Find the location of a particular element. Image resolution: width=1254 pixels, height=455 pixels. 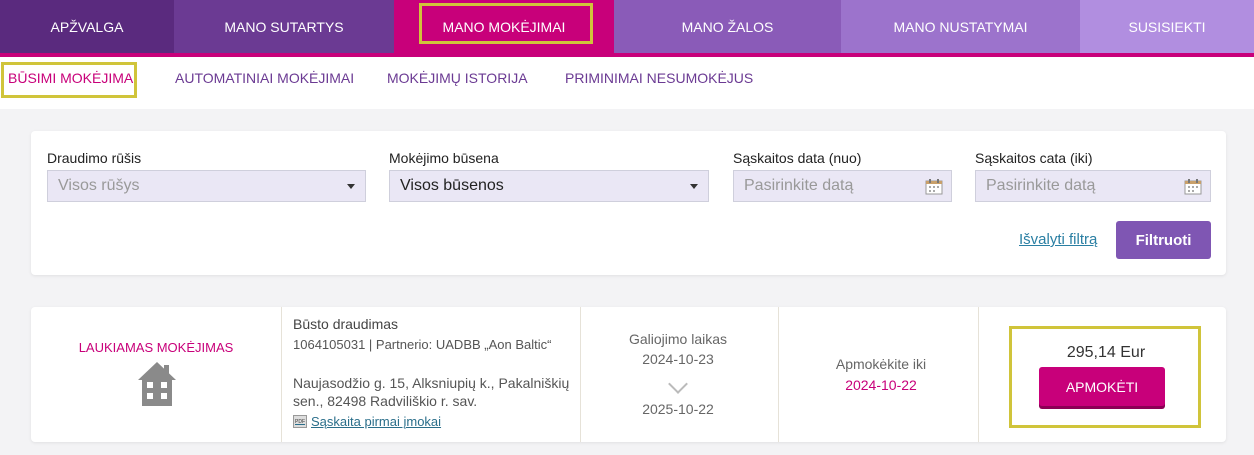

validity-to: 2025-10-22 is located at coordinates (678, 409).